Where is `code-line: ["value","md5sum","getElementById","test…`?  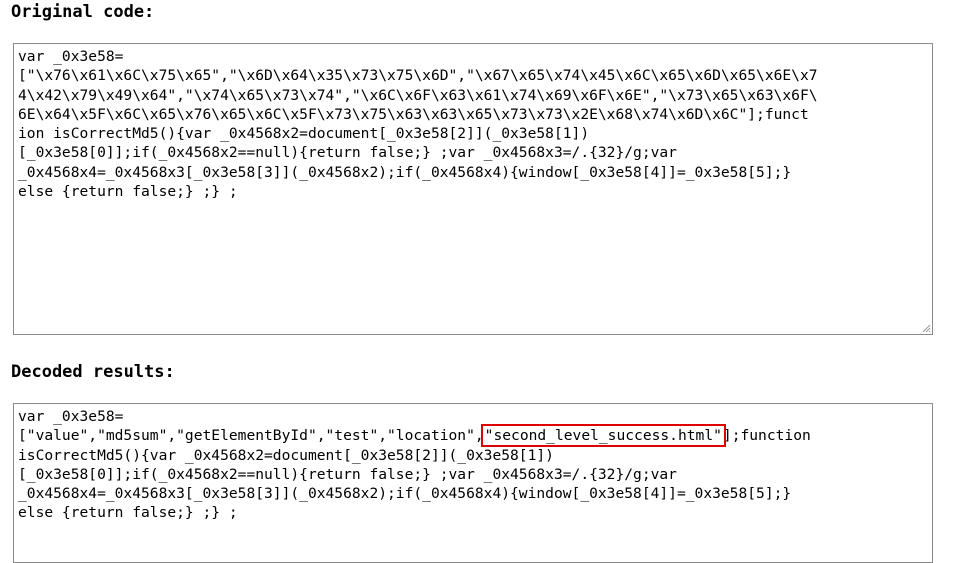 code-line: ["value","md5sum","getElementById","test… is located at coordinates (473, 436).